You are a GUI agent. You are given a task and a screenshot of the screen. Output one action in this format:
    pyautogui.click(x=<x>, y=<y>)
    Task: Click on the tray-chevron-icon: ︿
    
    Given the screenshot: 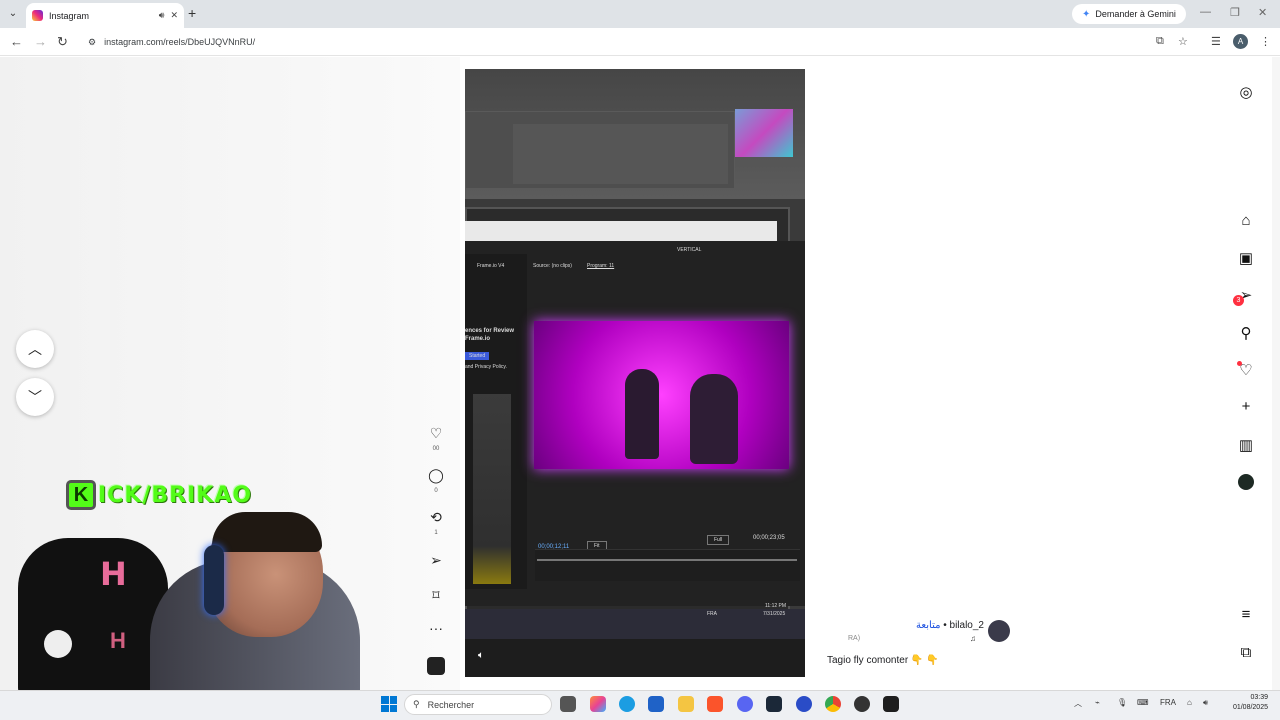 What is the action you would take?
    pyautogui.click(x=1078, y=703)
    